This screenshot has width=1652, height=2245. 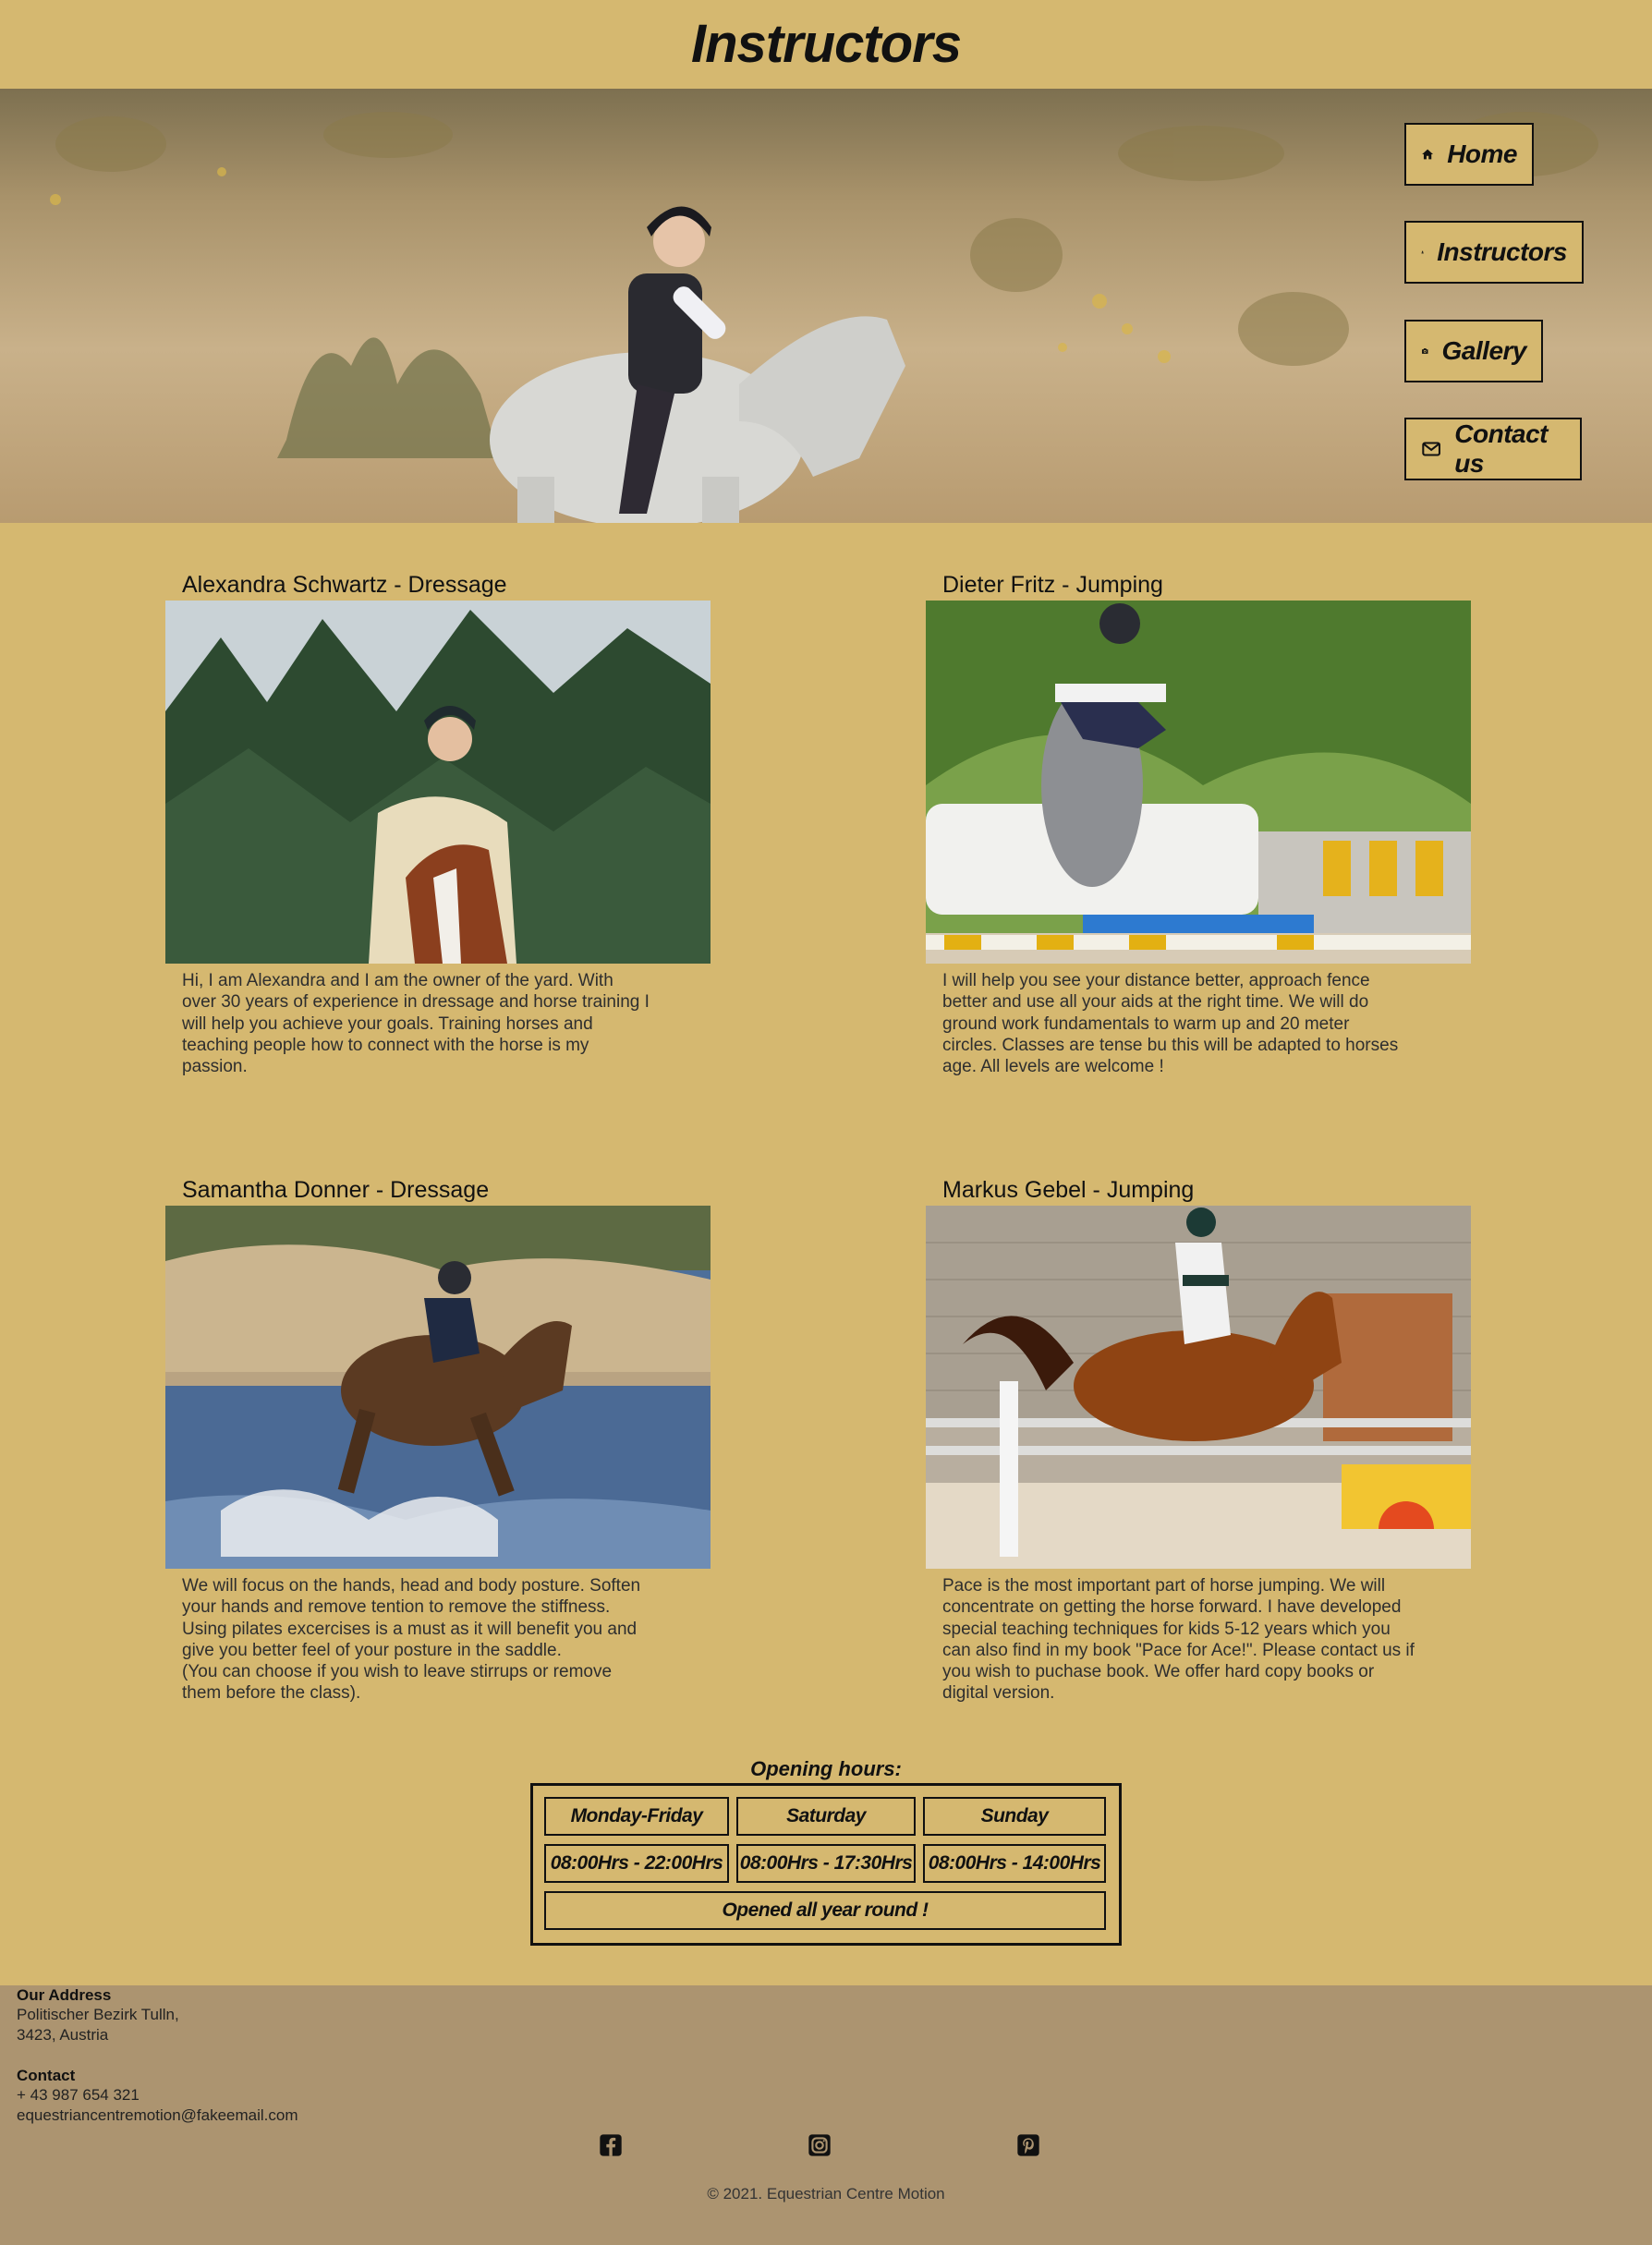 I want to click on nav-home-button: Home, so click(x=1469, y=155).